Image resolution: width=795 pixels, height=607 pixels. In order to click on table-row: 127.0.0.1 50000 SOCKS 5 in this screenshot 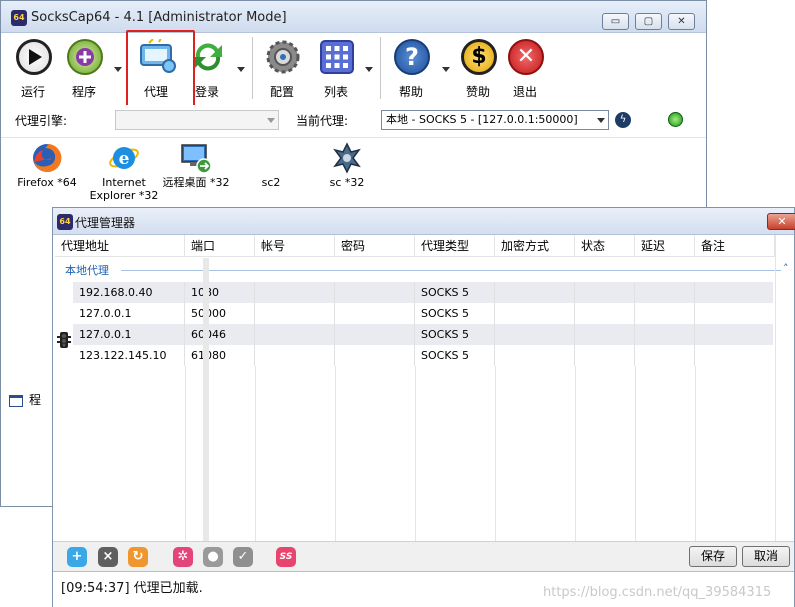, I will do `click(423, 313)`.